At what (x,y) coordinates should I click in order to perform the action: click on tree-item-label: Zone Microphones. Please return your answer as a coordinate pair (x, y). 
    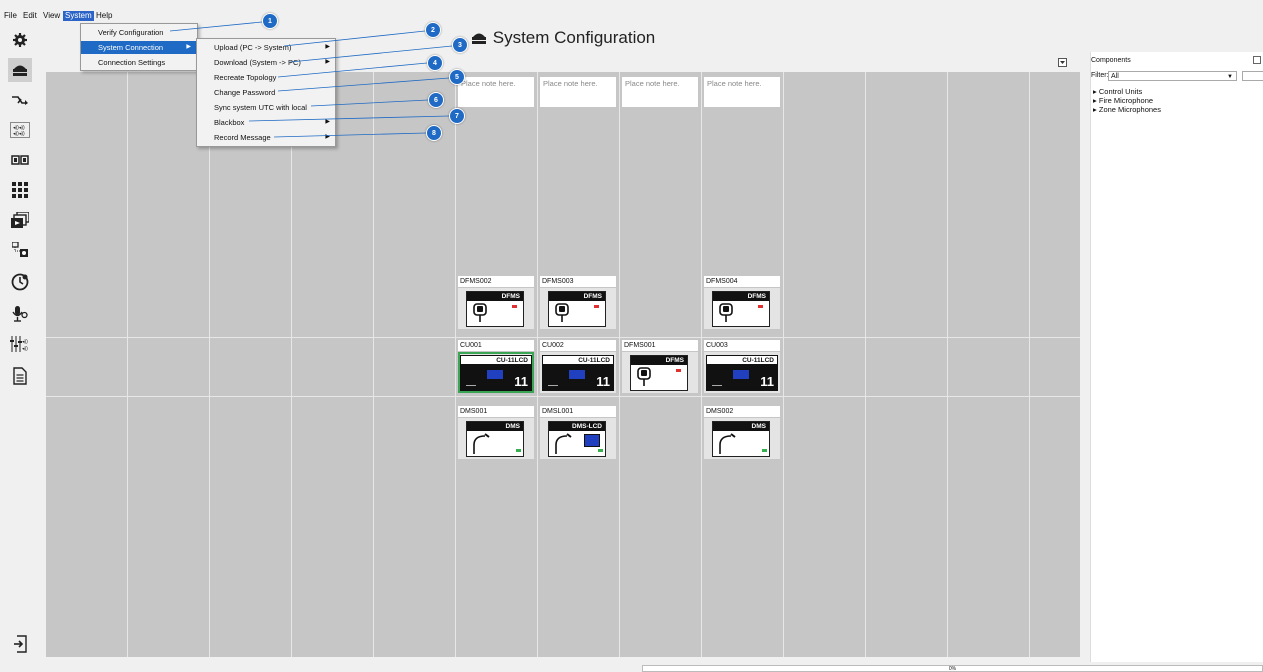
    Looking at the image, I should click on (1129, 109).